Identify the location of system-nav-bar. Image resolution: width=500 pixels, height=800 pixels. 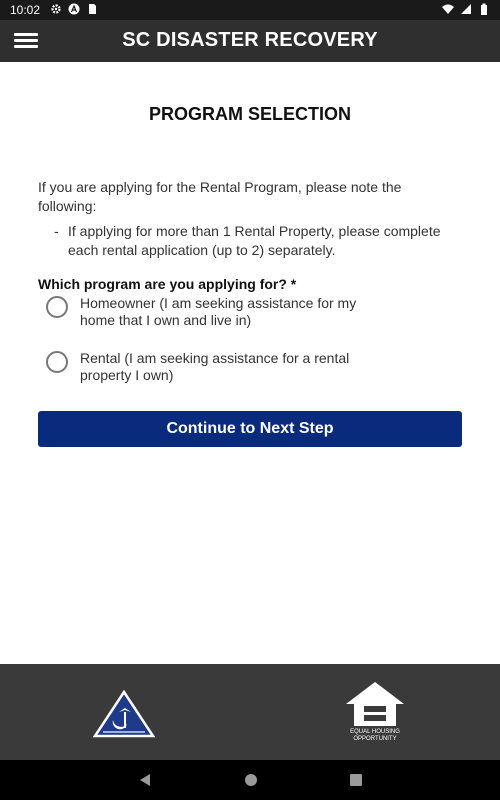
(250, 780).